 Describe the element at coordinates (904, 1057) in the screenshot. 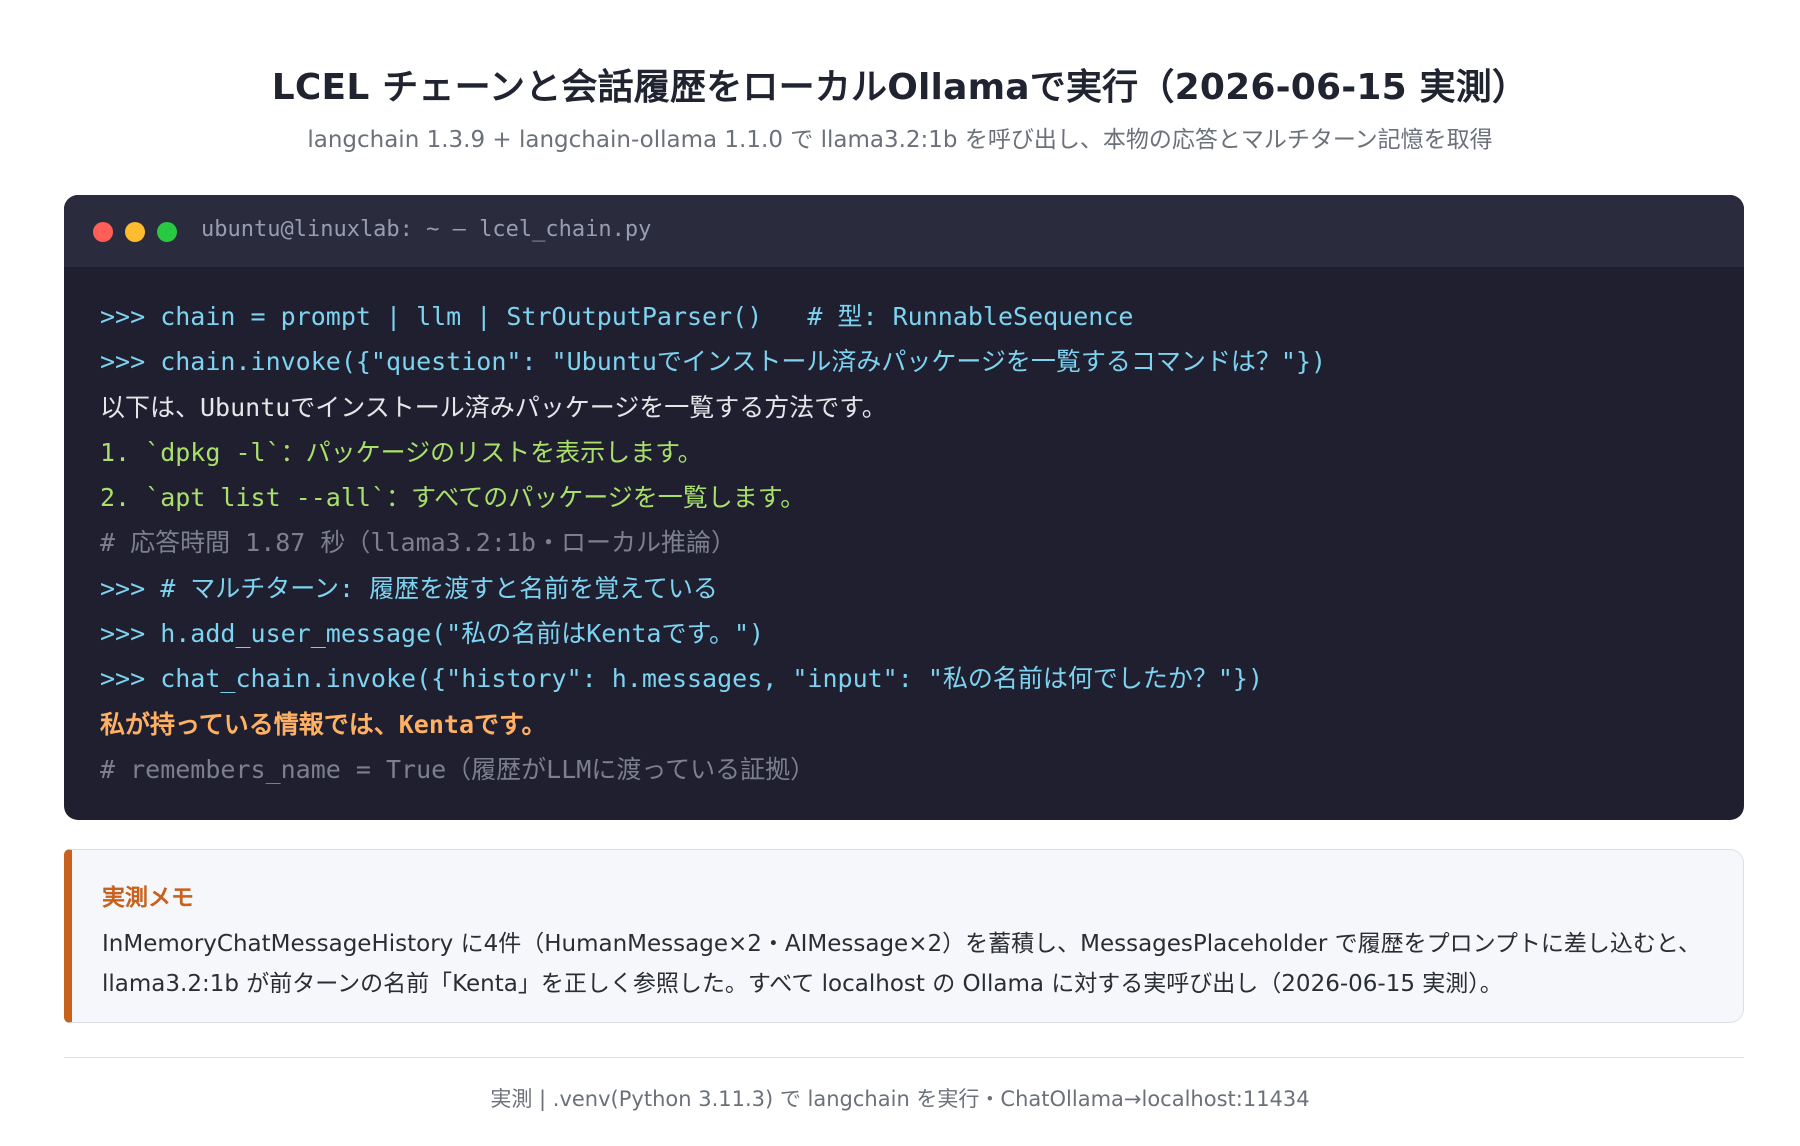

I see `footer-divider` at that location.